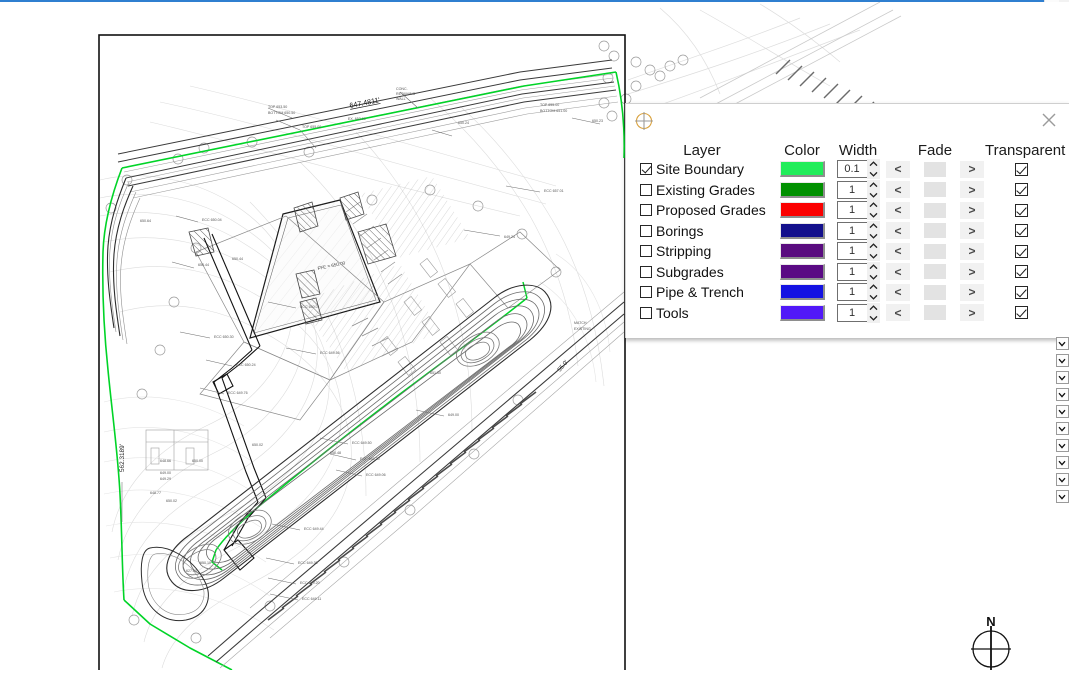  Describe the element at coordinates (680, 230) in the screenshot. I see `layer-name-label: Borings` at that location.